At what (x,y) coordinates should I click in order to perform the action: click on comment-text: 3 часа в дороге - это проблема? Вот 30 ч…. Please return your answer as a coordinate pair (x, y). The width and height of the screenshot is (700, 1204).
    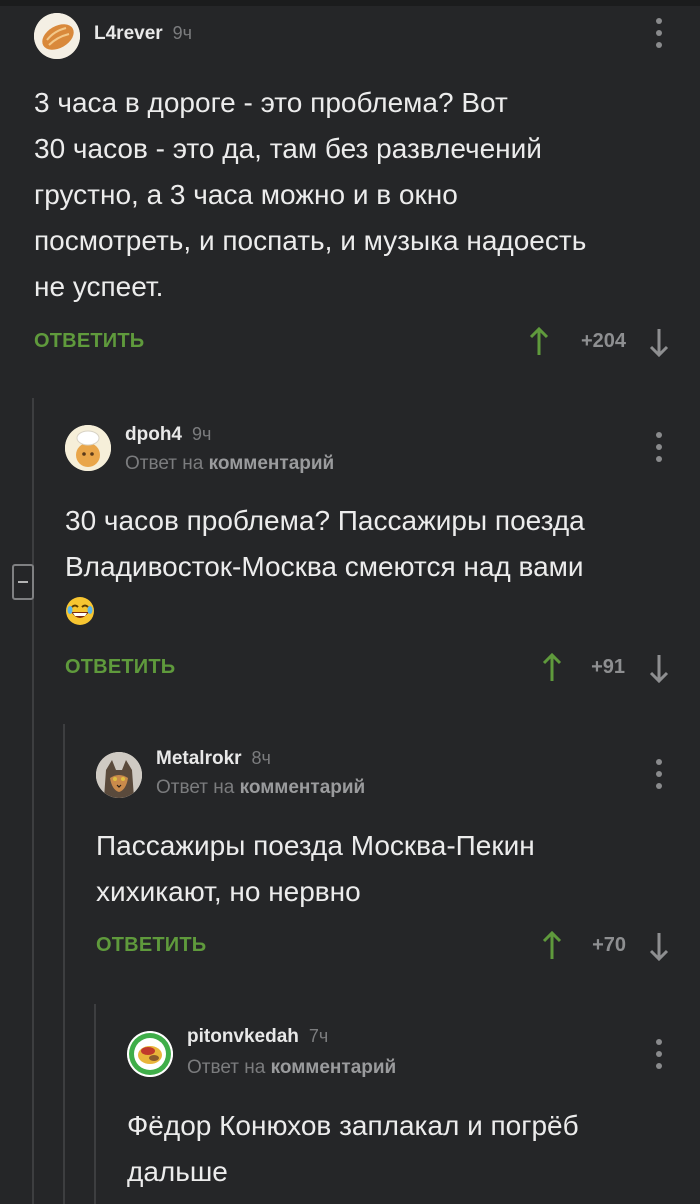
    Looking at the image, I should click on (310, 194).